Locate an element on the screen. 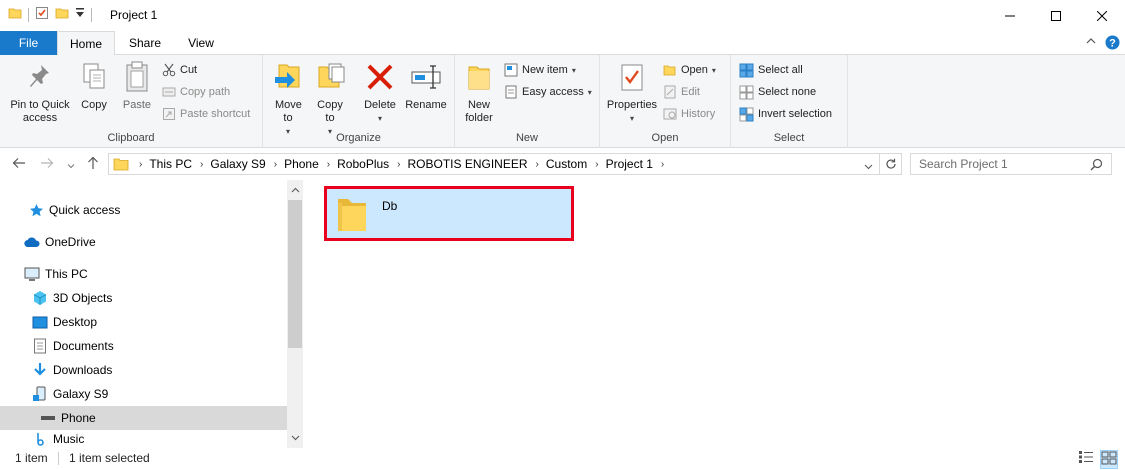 This screenshot has width=1125, height=470. nav-item-this-pc: This PC is located at coordinates (143, 274).